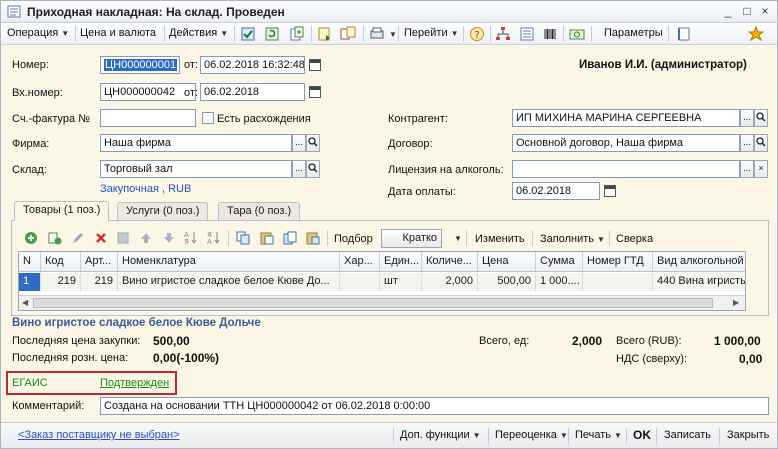  I want to click on number-field: ЦН000000001, so click(140, 65).